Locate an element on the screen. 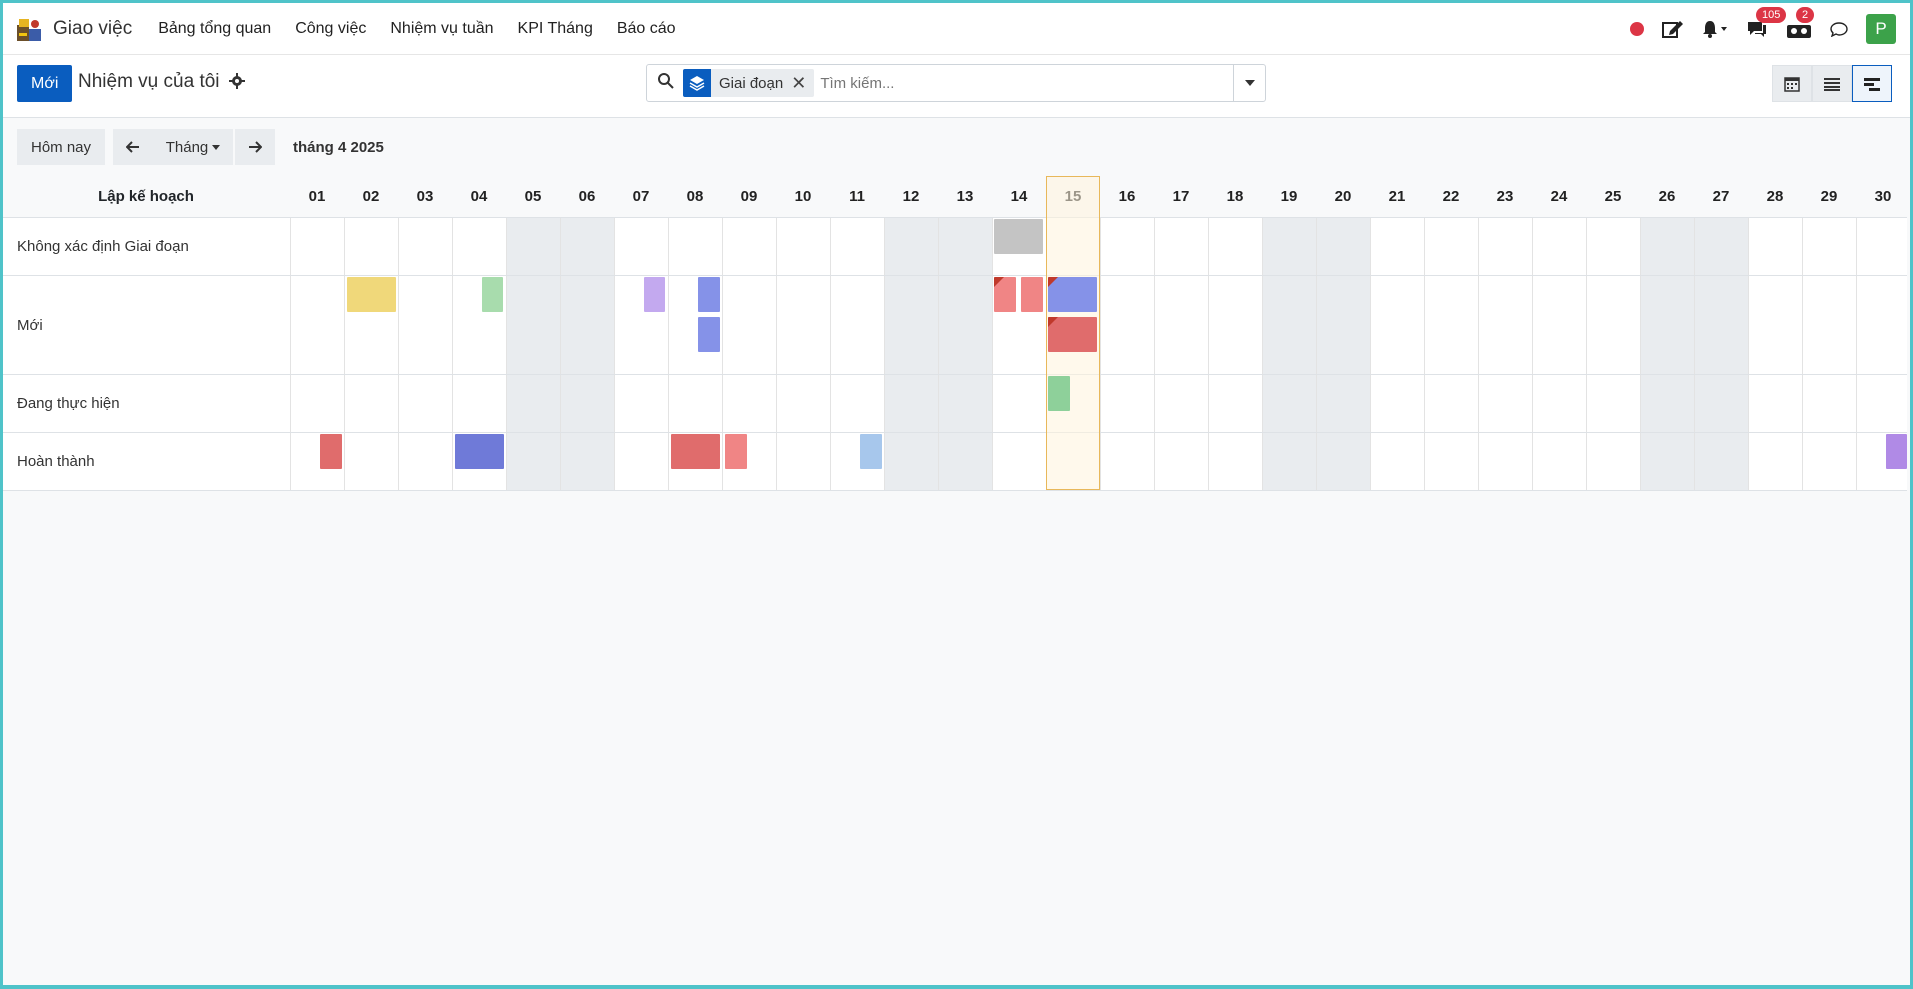  messages-icon: 105 is located at coordinates (1766, 23).